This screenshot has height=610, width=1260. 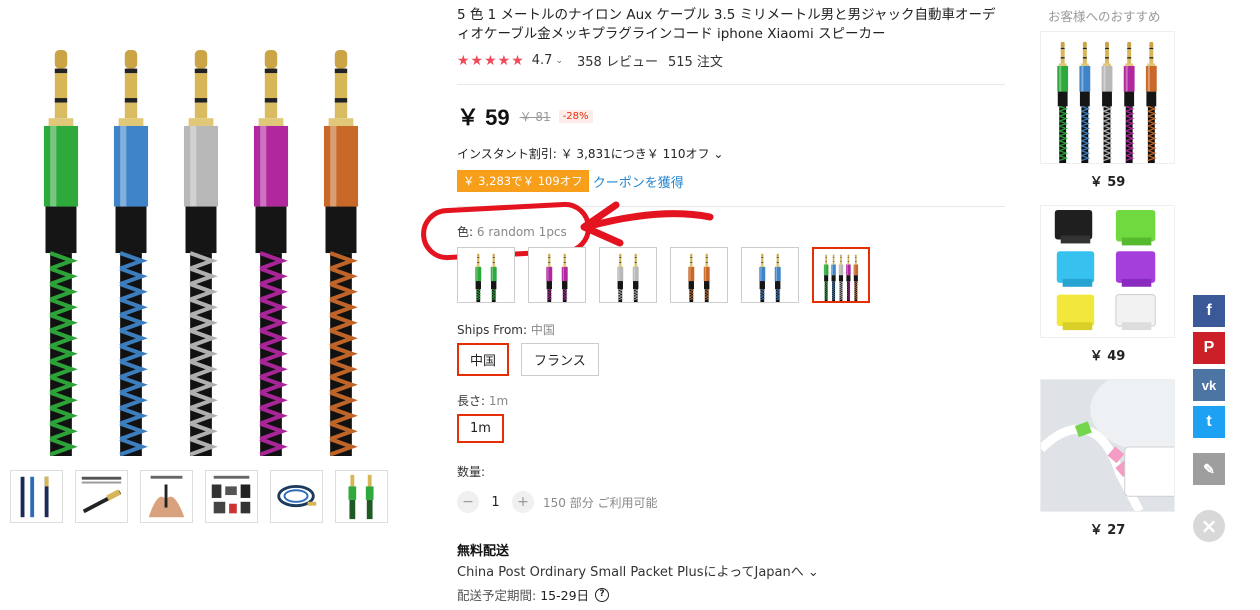 I want to click on thumbnail-coiled-cable-icon, so click(x=297, y=496).